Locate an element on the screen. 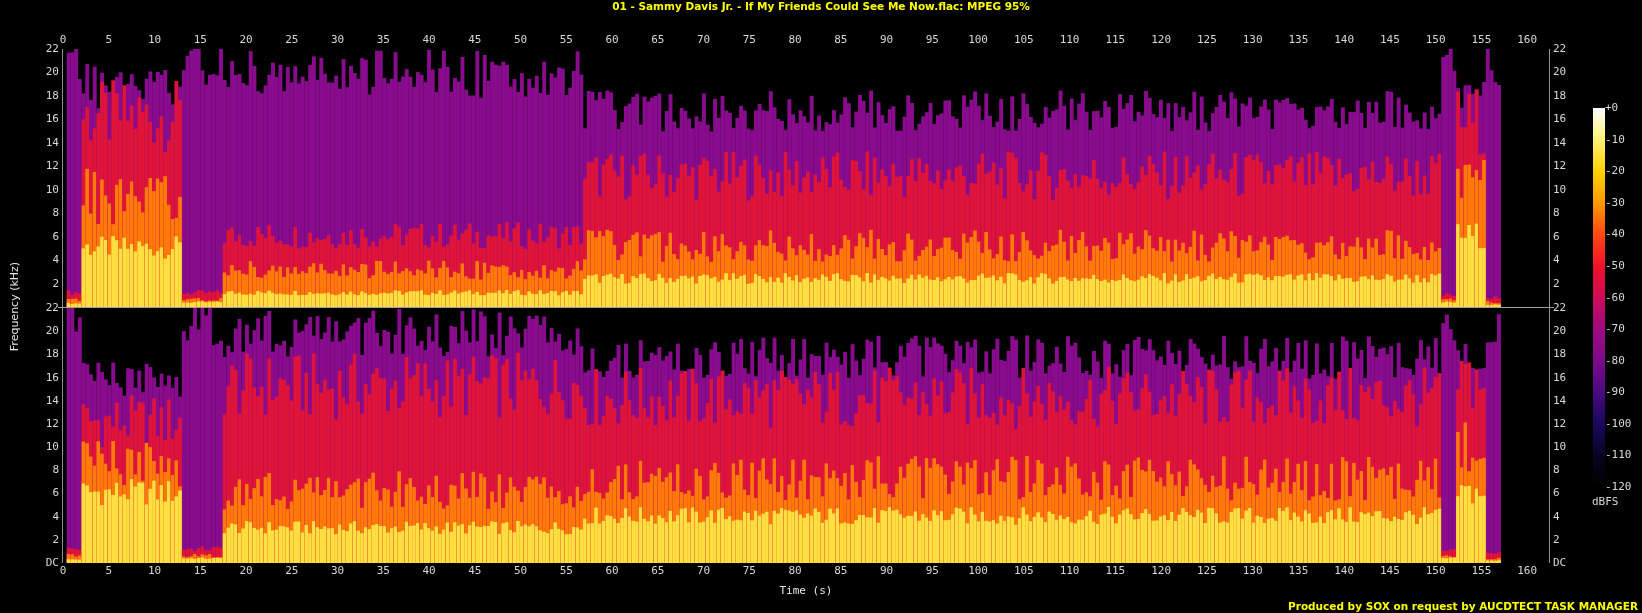 The image size is (1642, 613). tick-label: 0 is located at coordinates (63, 40).